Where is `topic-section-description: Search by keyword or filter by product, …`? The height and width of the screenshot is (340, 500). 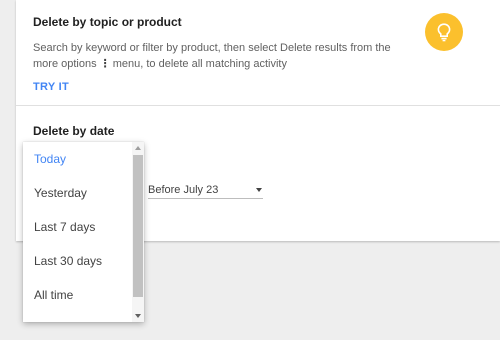
topic-section-description: Search by keyword or filter by product, … is located at coordinates (218, 56).